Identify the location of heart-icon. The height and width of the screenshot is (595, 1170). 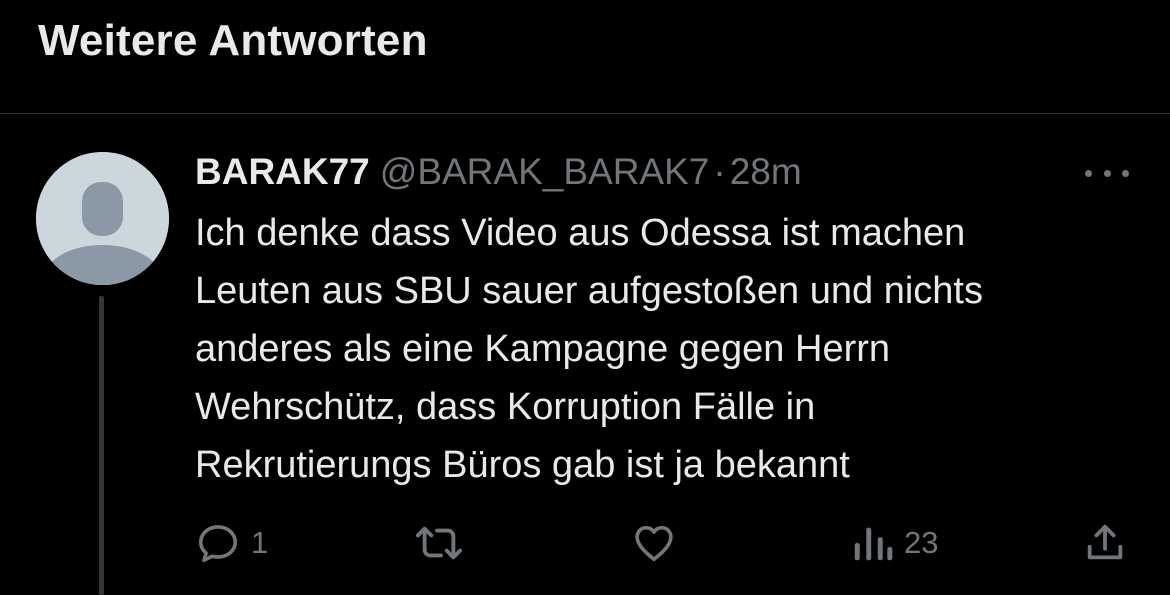
(654, 543).